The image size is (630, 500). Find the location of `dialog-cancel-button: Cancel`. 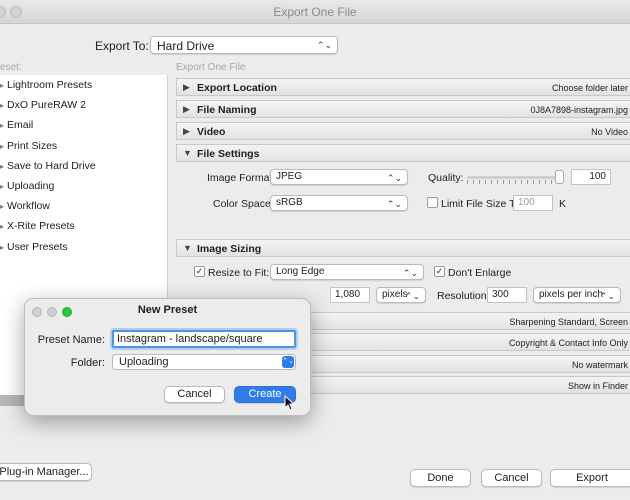

dialog-cancel-button: Cancel is located at coordinates (194, 394).